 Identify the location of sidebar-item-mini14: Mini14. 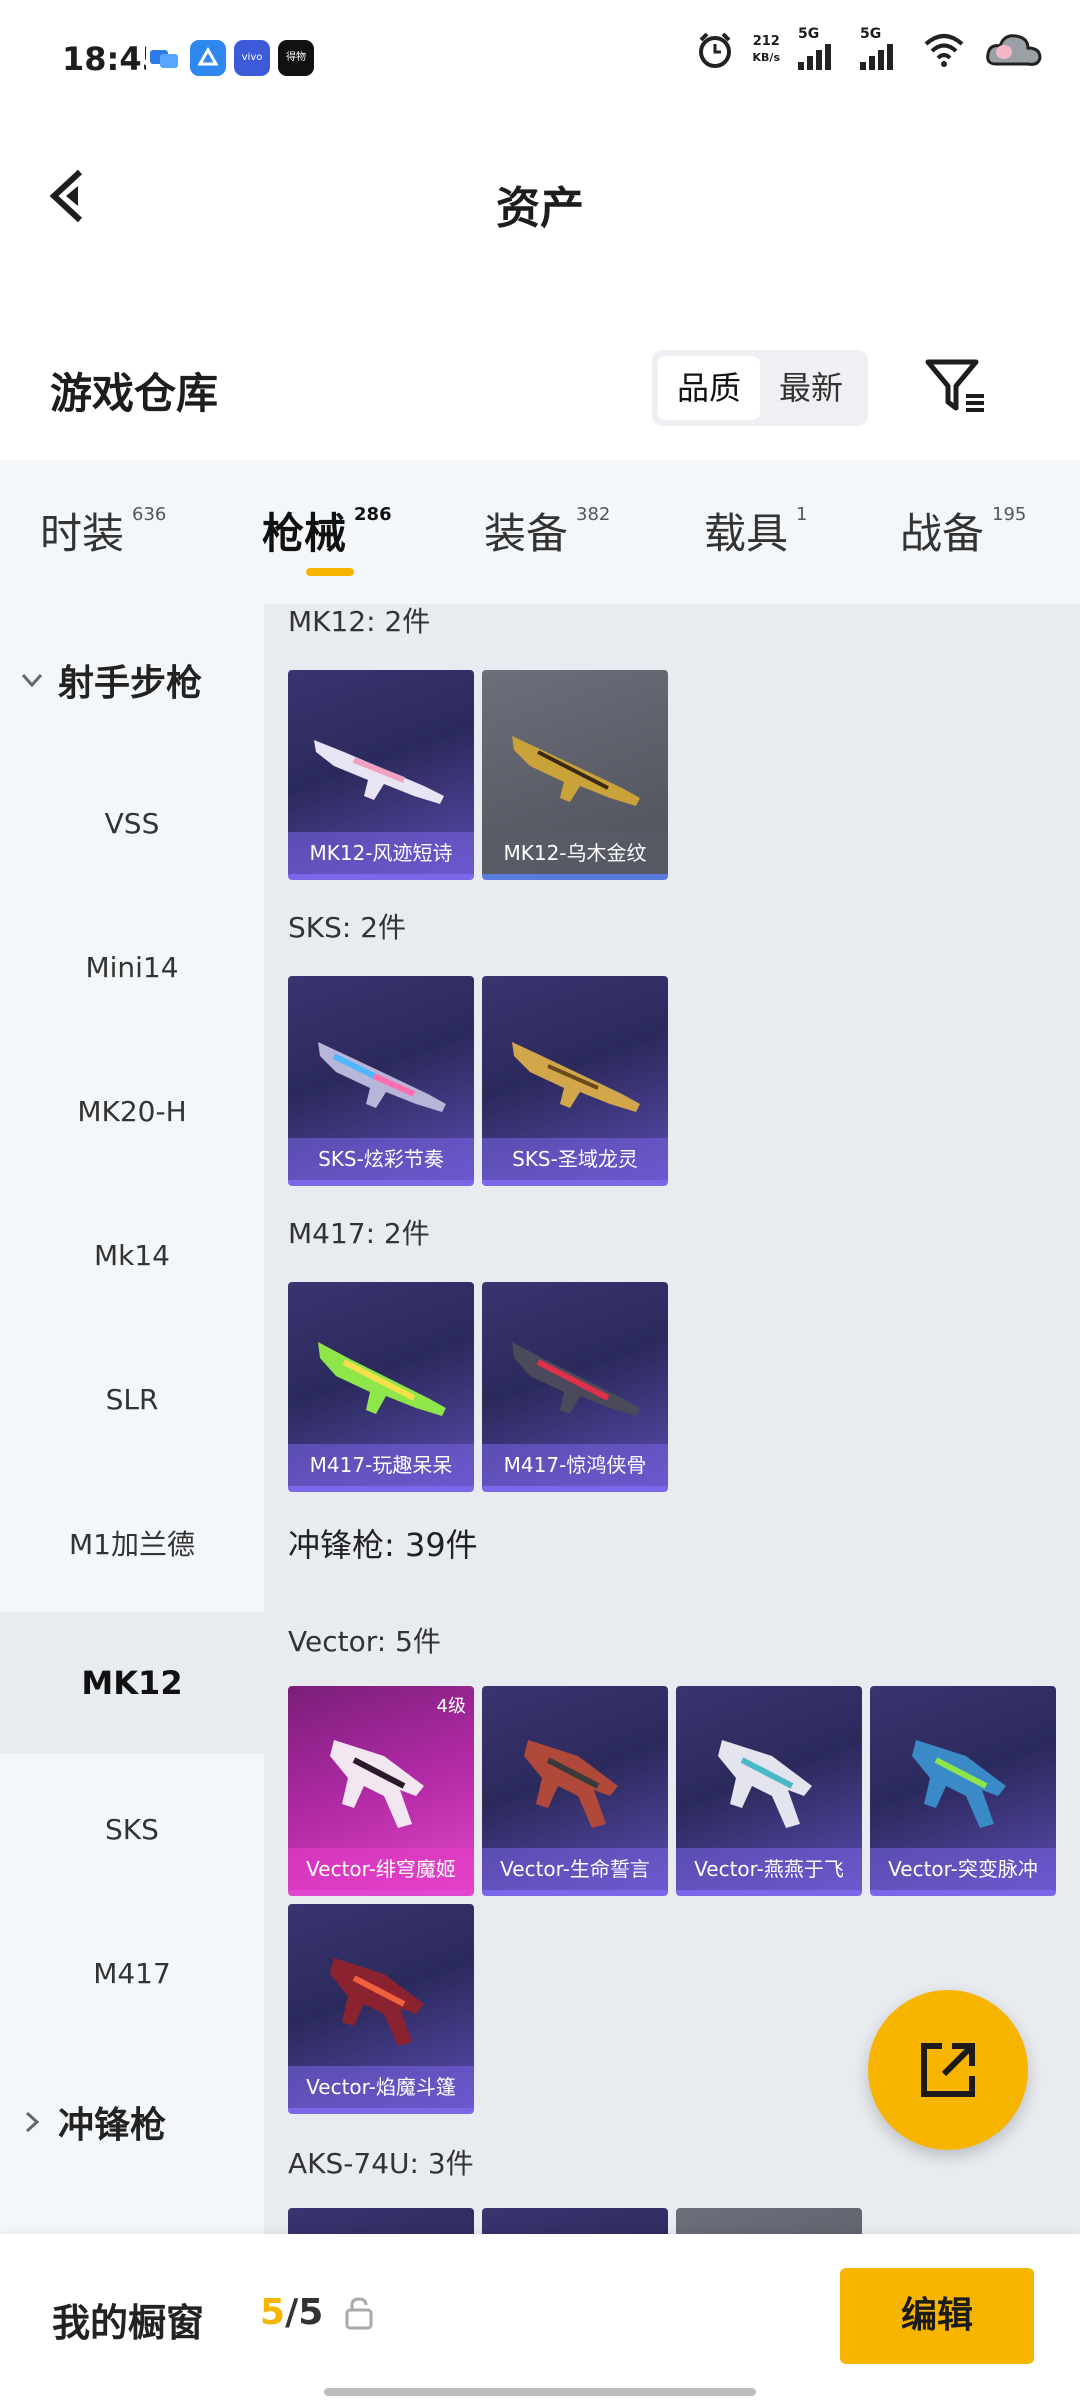
(132, 967).